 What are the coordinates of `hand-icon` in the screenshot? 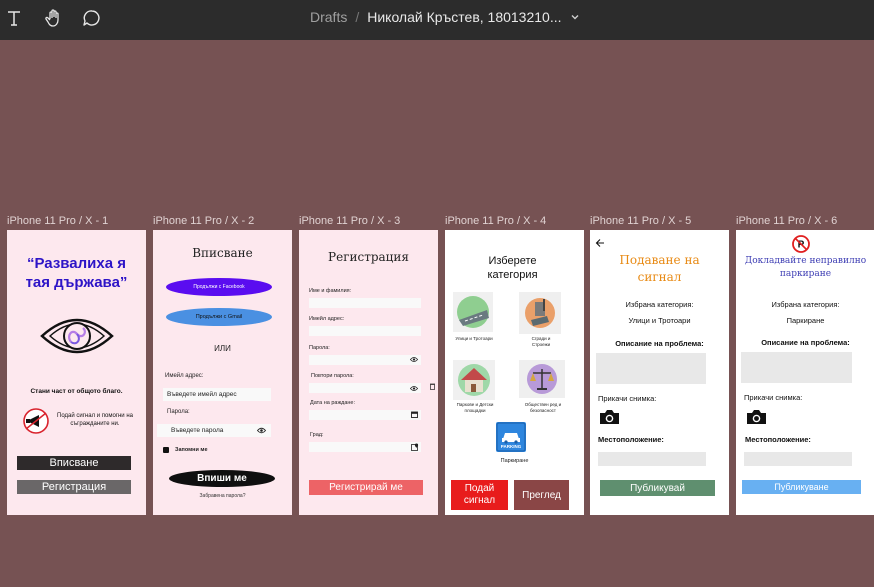 It's located at (52, 18).